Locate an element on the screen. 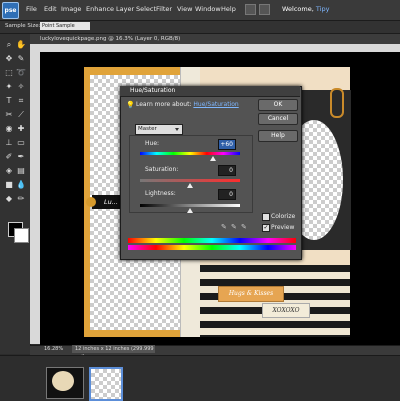 The image size is (400, 401). marquee-tool-icon: ⬚ is located at coordinates (9, 73).